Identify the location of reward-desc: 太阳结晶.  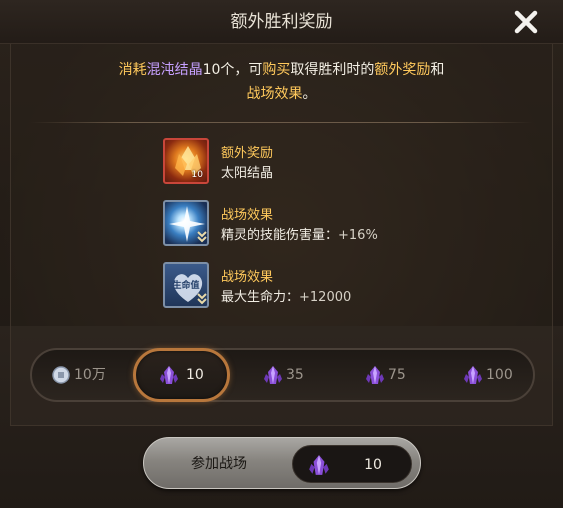
(247, 173).